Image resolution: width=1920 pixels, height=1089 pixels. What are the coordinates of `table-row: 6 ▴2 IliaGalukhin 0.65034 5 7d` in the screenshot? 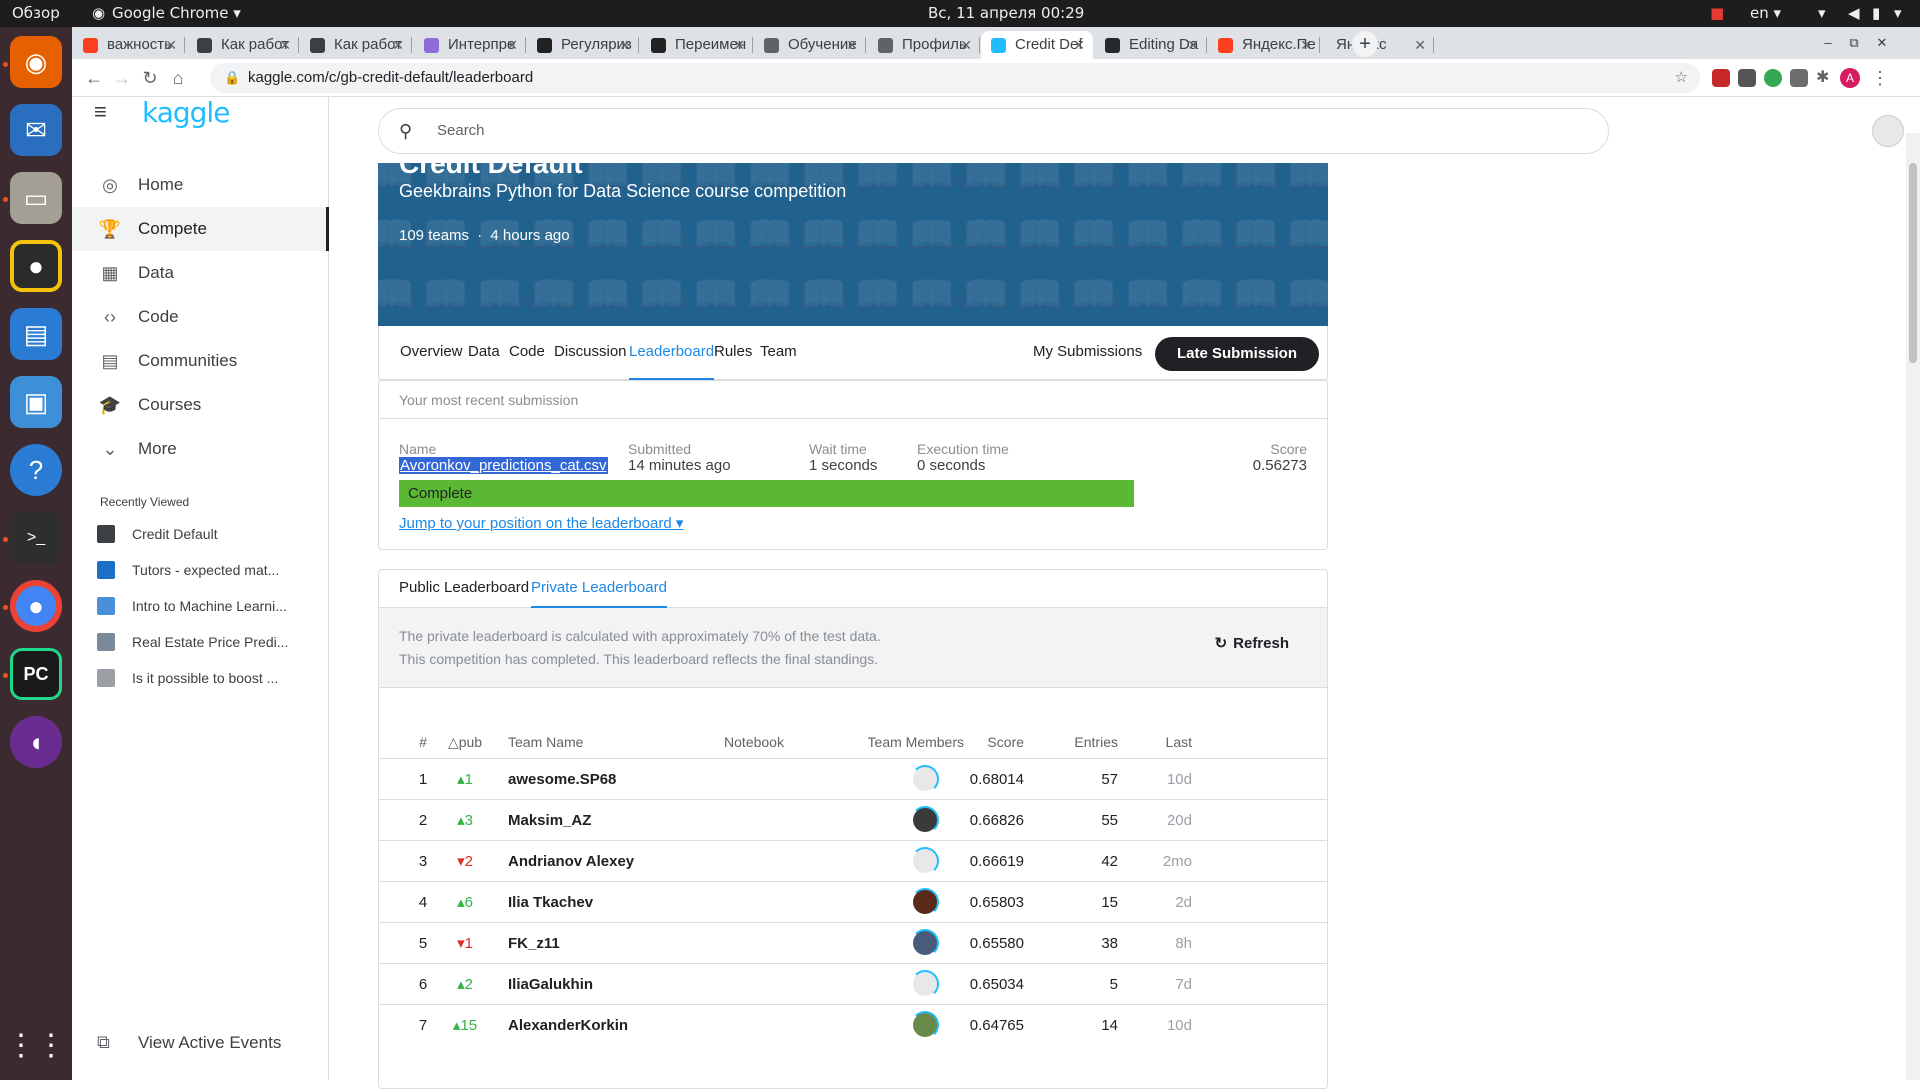 It's located at (853, 983).